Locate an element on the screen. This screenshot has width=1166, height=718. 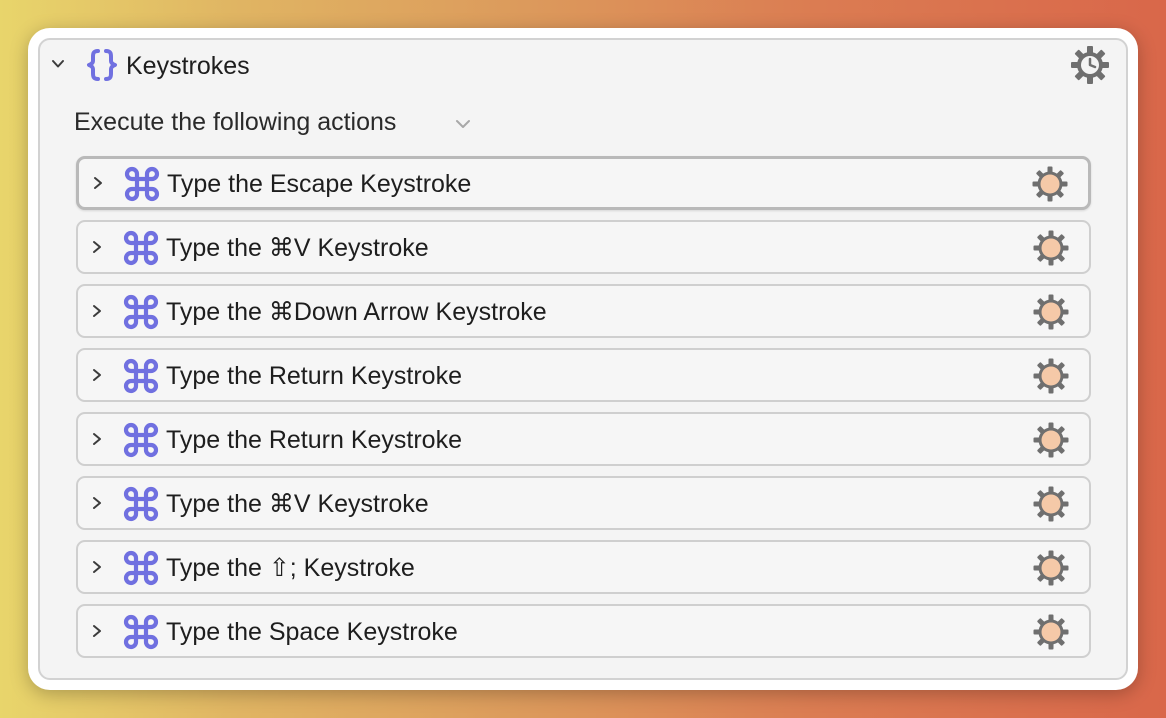
action-label: Type the ⌘Down Arrow Keystroke is located at coordinates (356, 312).